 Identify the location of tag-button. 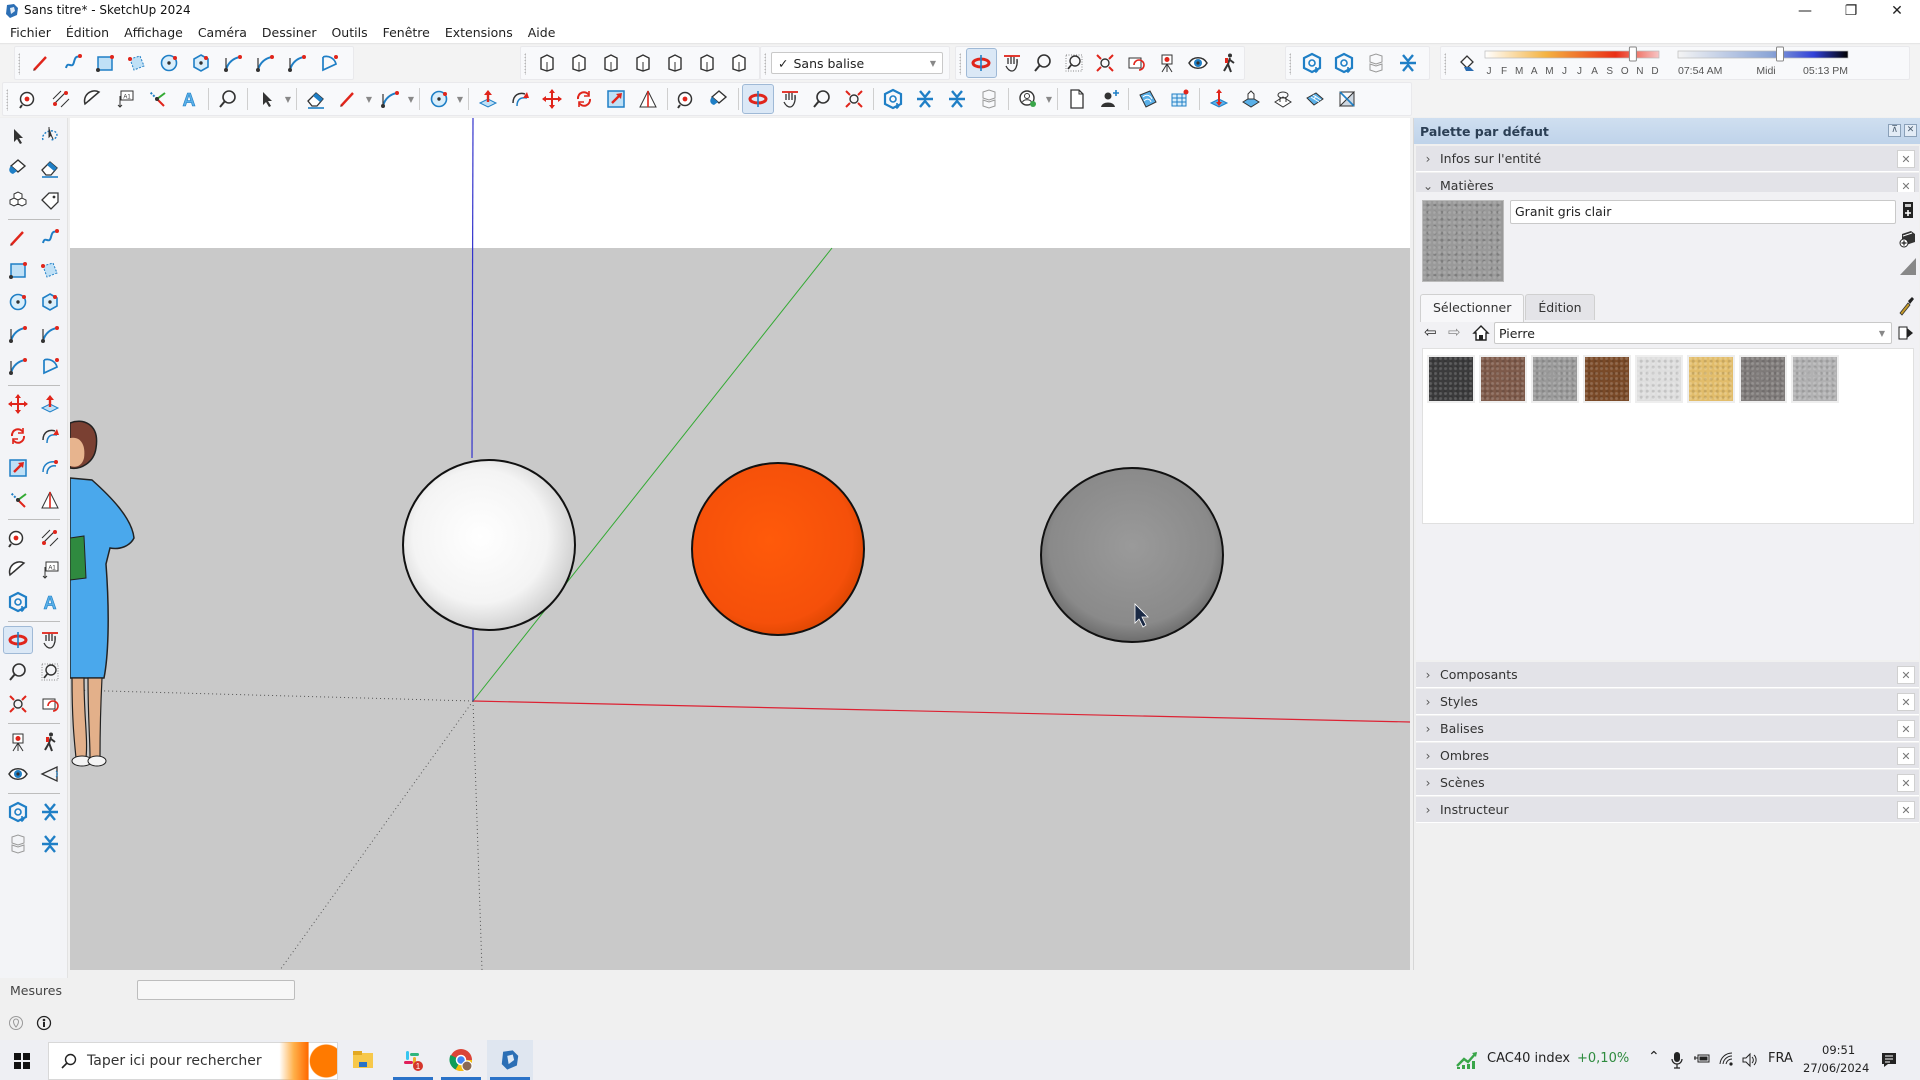
(50, 200).